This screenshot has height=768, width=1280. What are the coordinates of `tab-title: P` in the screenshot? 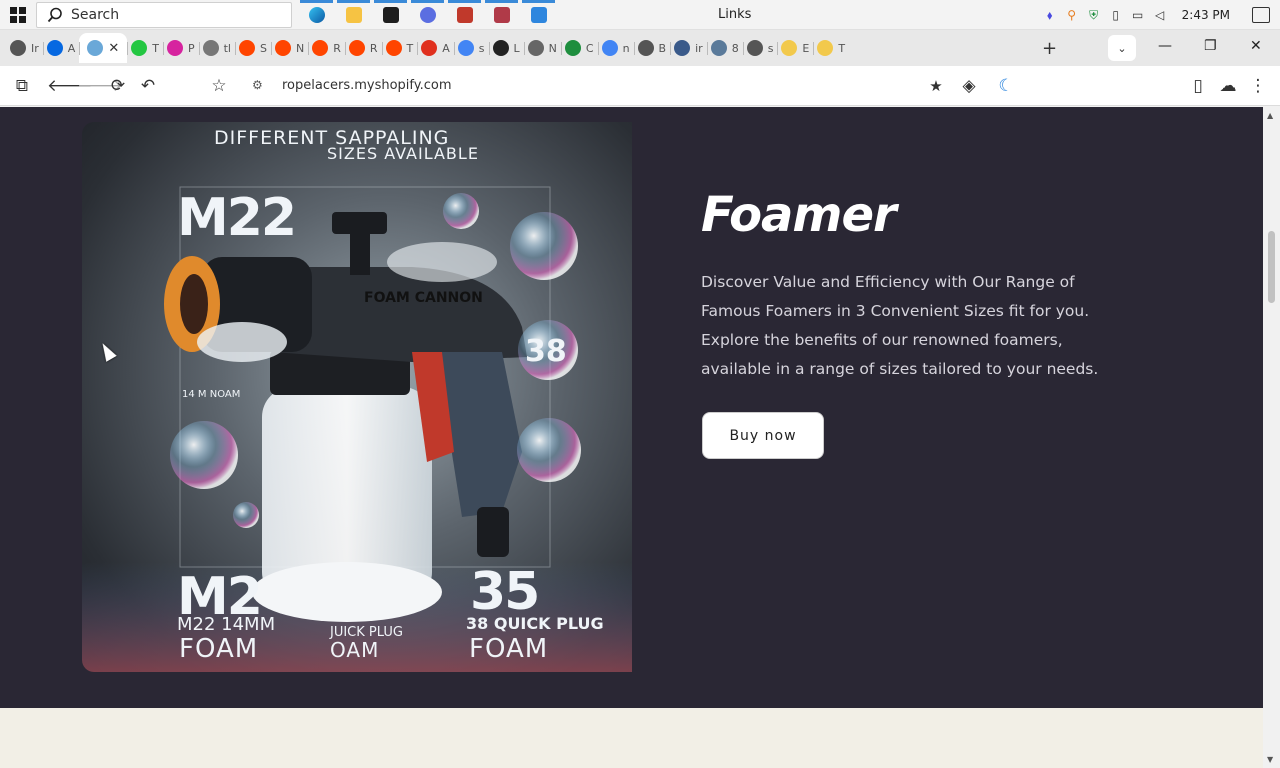 It's located at (191, 48).